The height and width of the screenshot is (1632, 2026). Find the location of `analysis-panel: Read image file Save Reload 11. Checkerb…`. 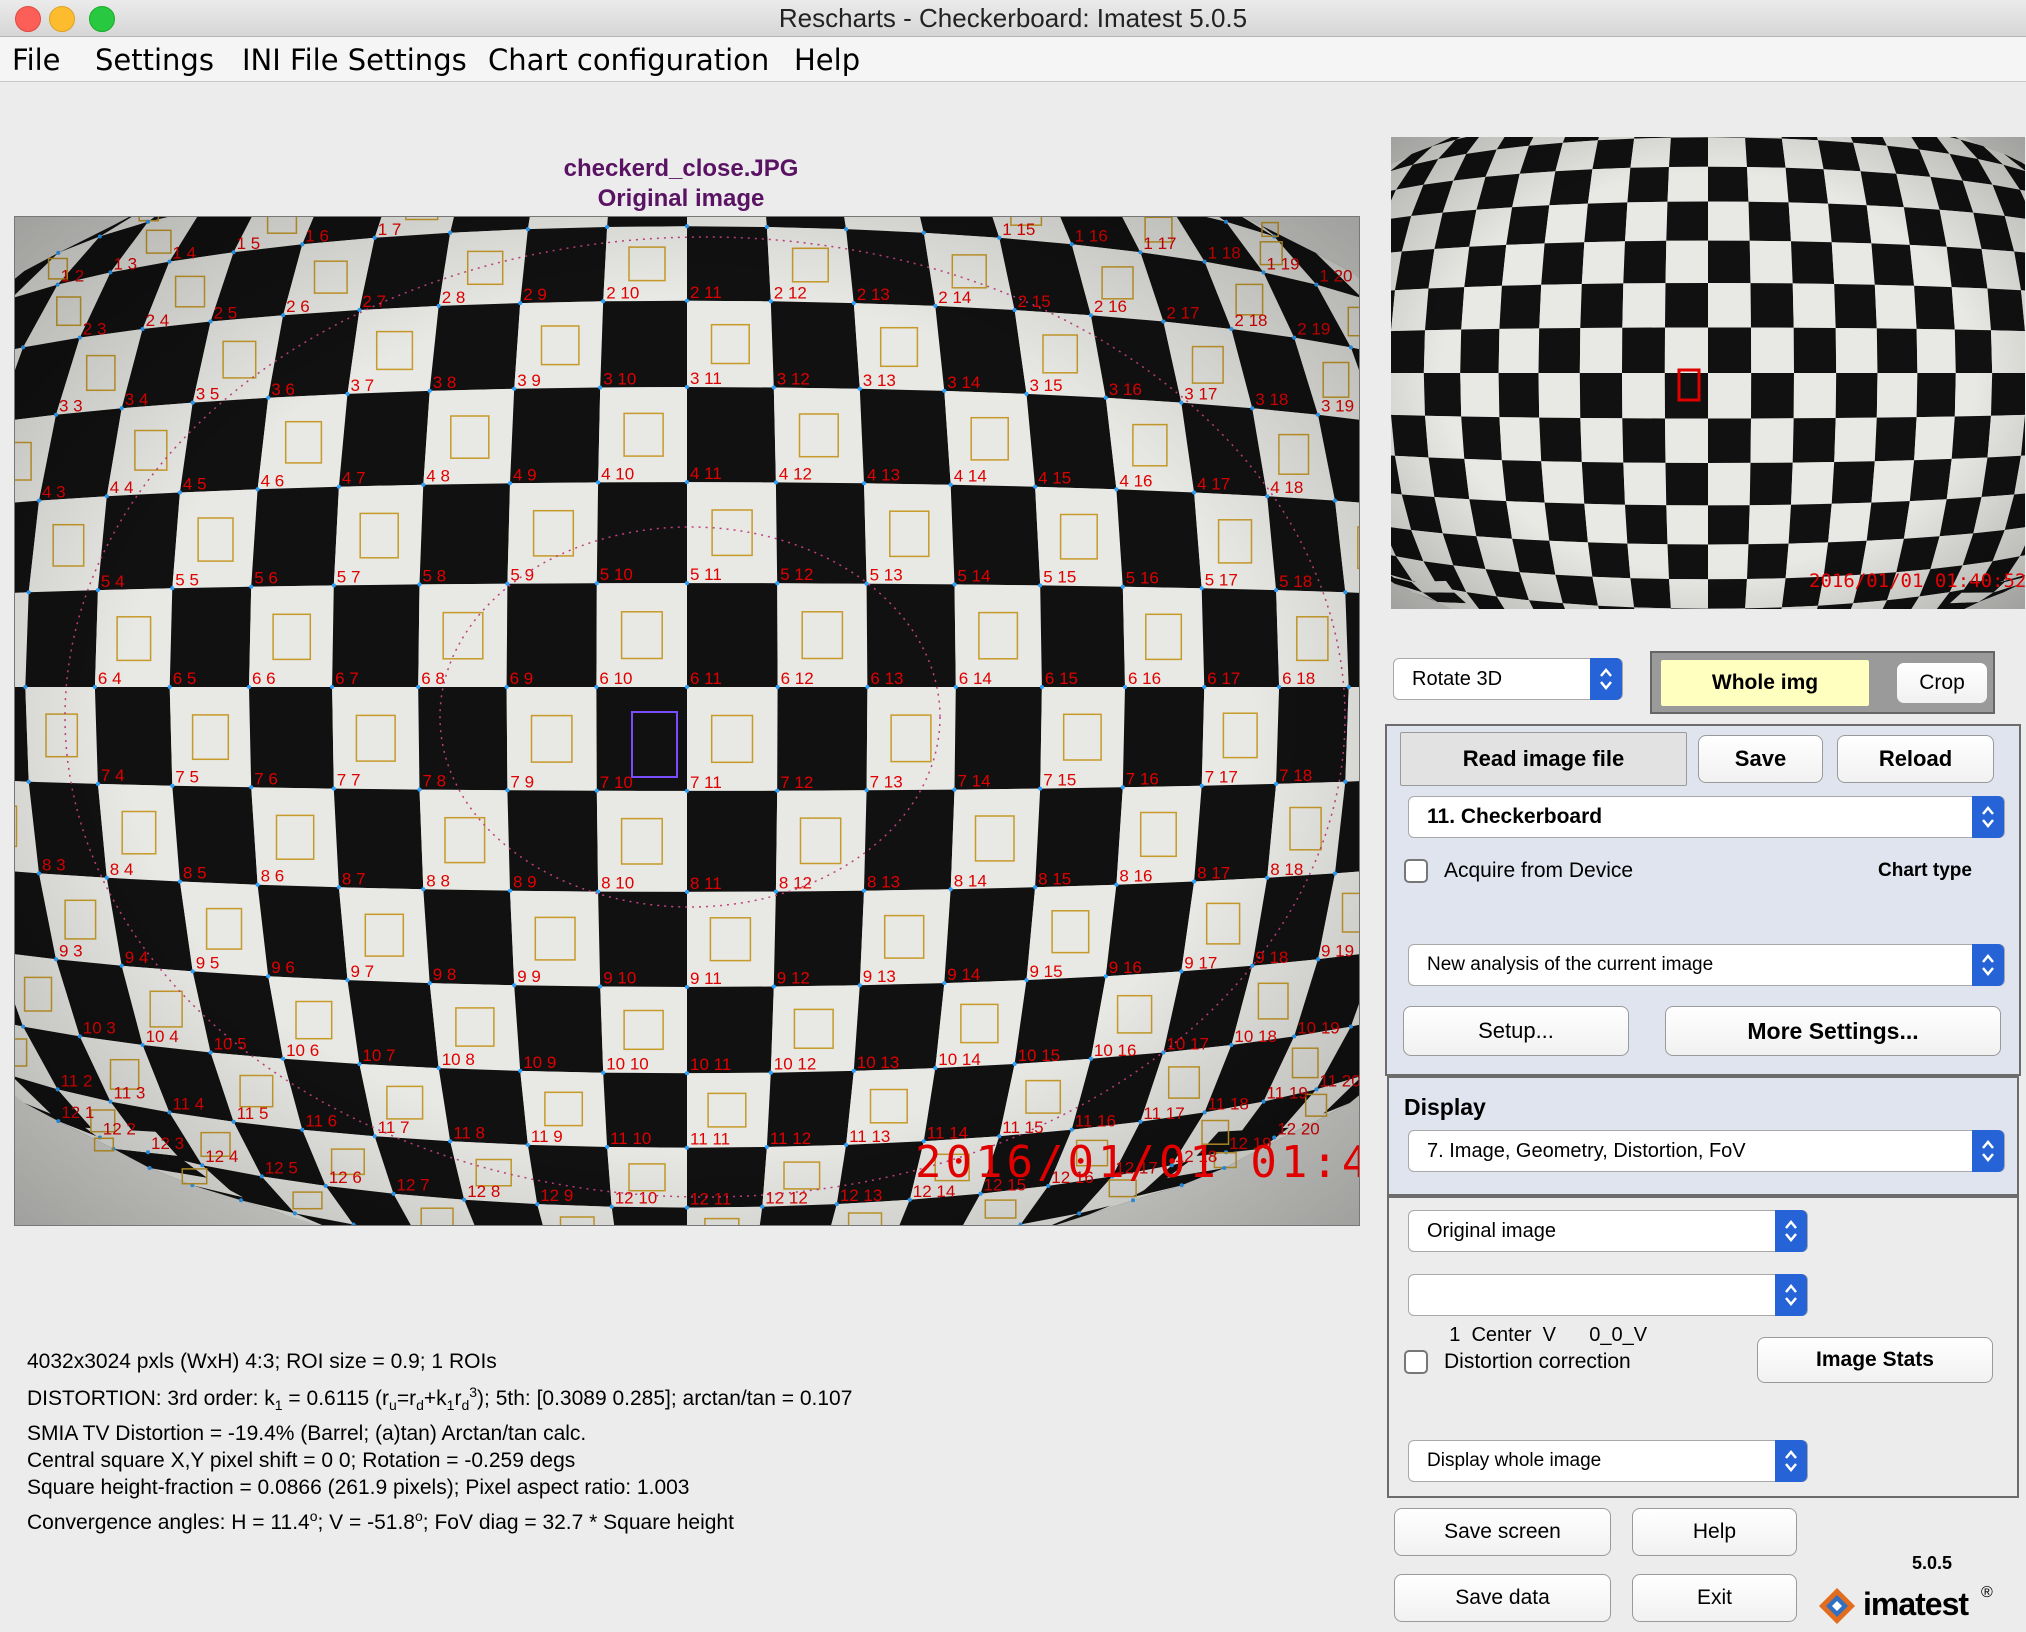

analysis-panel: Read image file Save Reload 11. Checkerb… is located at coordinates (1703, 900).